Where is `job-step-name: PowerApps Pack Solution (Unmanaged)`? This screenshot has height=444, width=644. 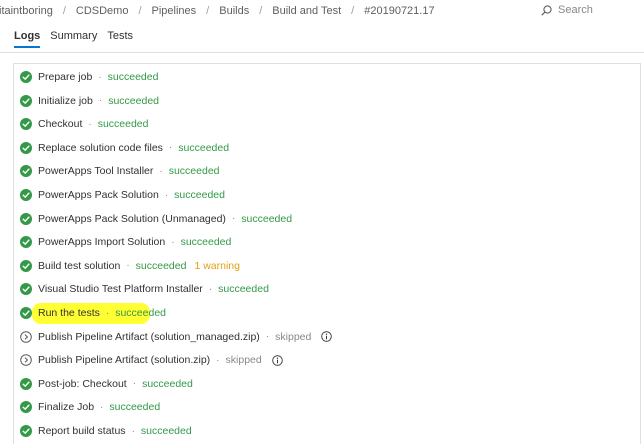 job-step-name: PowerApps Pack Solution (Unmanaged) is located at coordinates (132, 218).